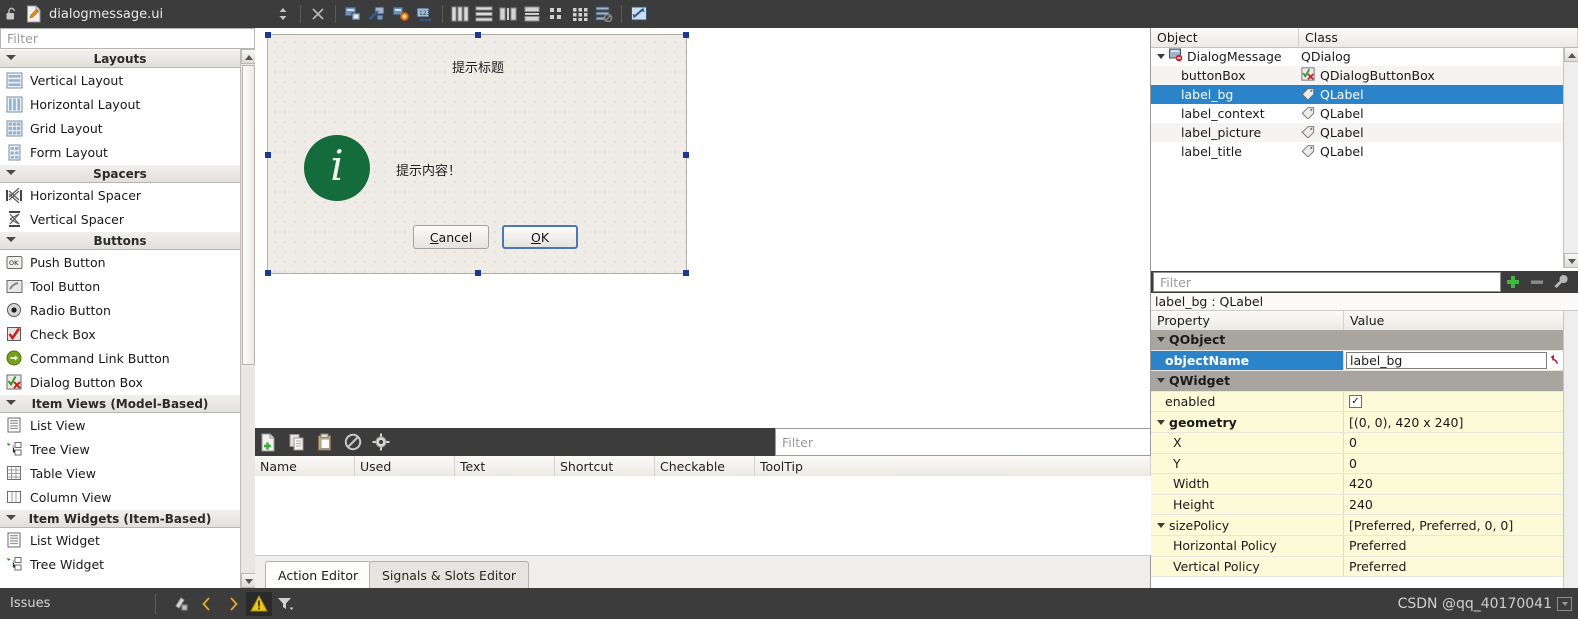 Image resolution: width=1578 pixels, height=619 pixels. I want to click on property-group-qobject: QObject, so click(1357, 340).